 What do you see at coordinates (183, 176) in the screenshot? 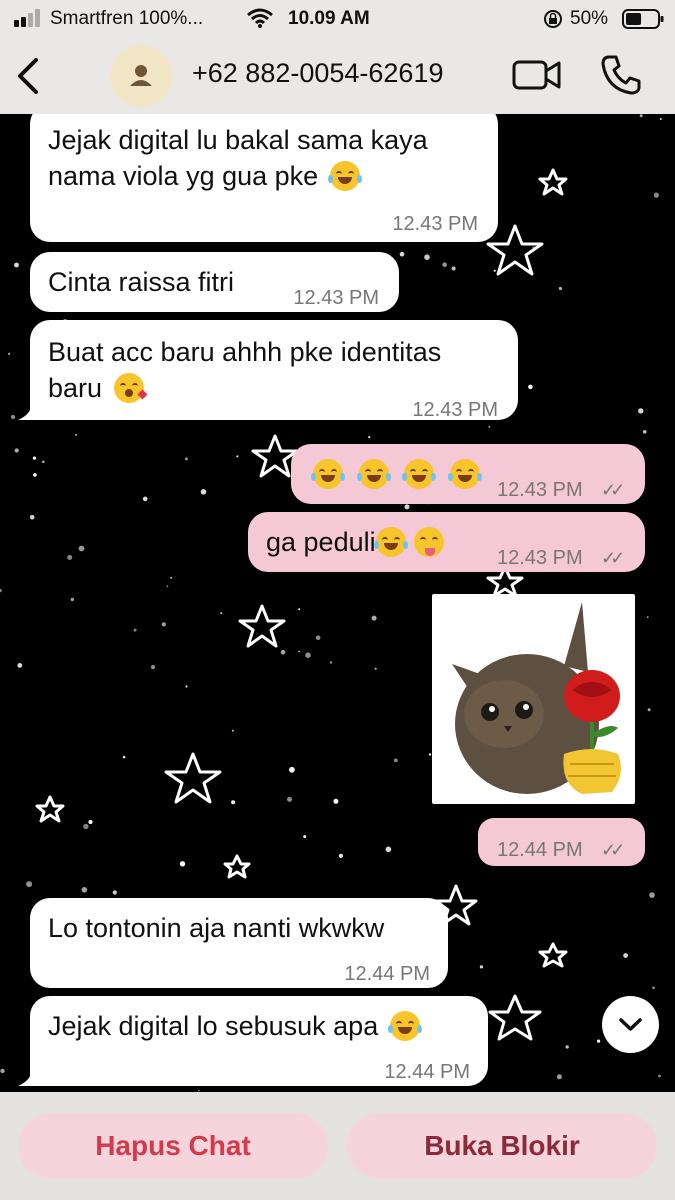
I see `message-text: nama viola yg gua pke` at bounding box center [183, 176].